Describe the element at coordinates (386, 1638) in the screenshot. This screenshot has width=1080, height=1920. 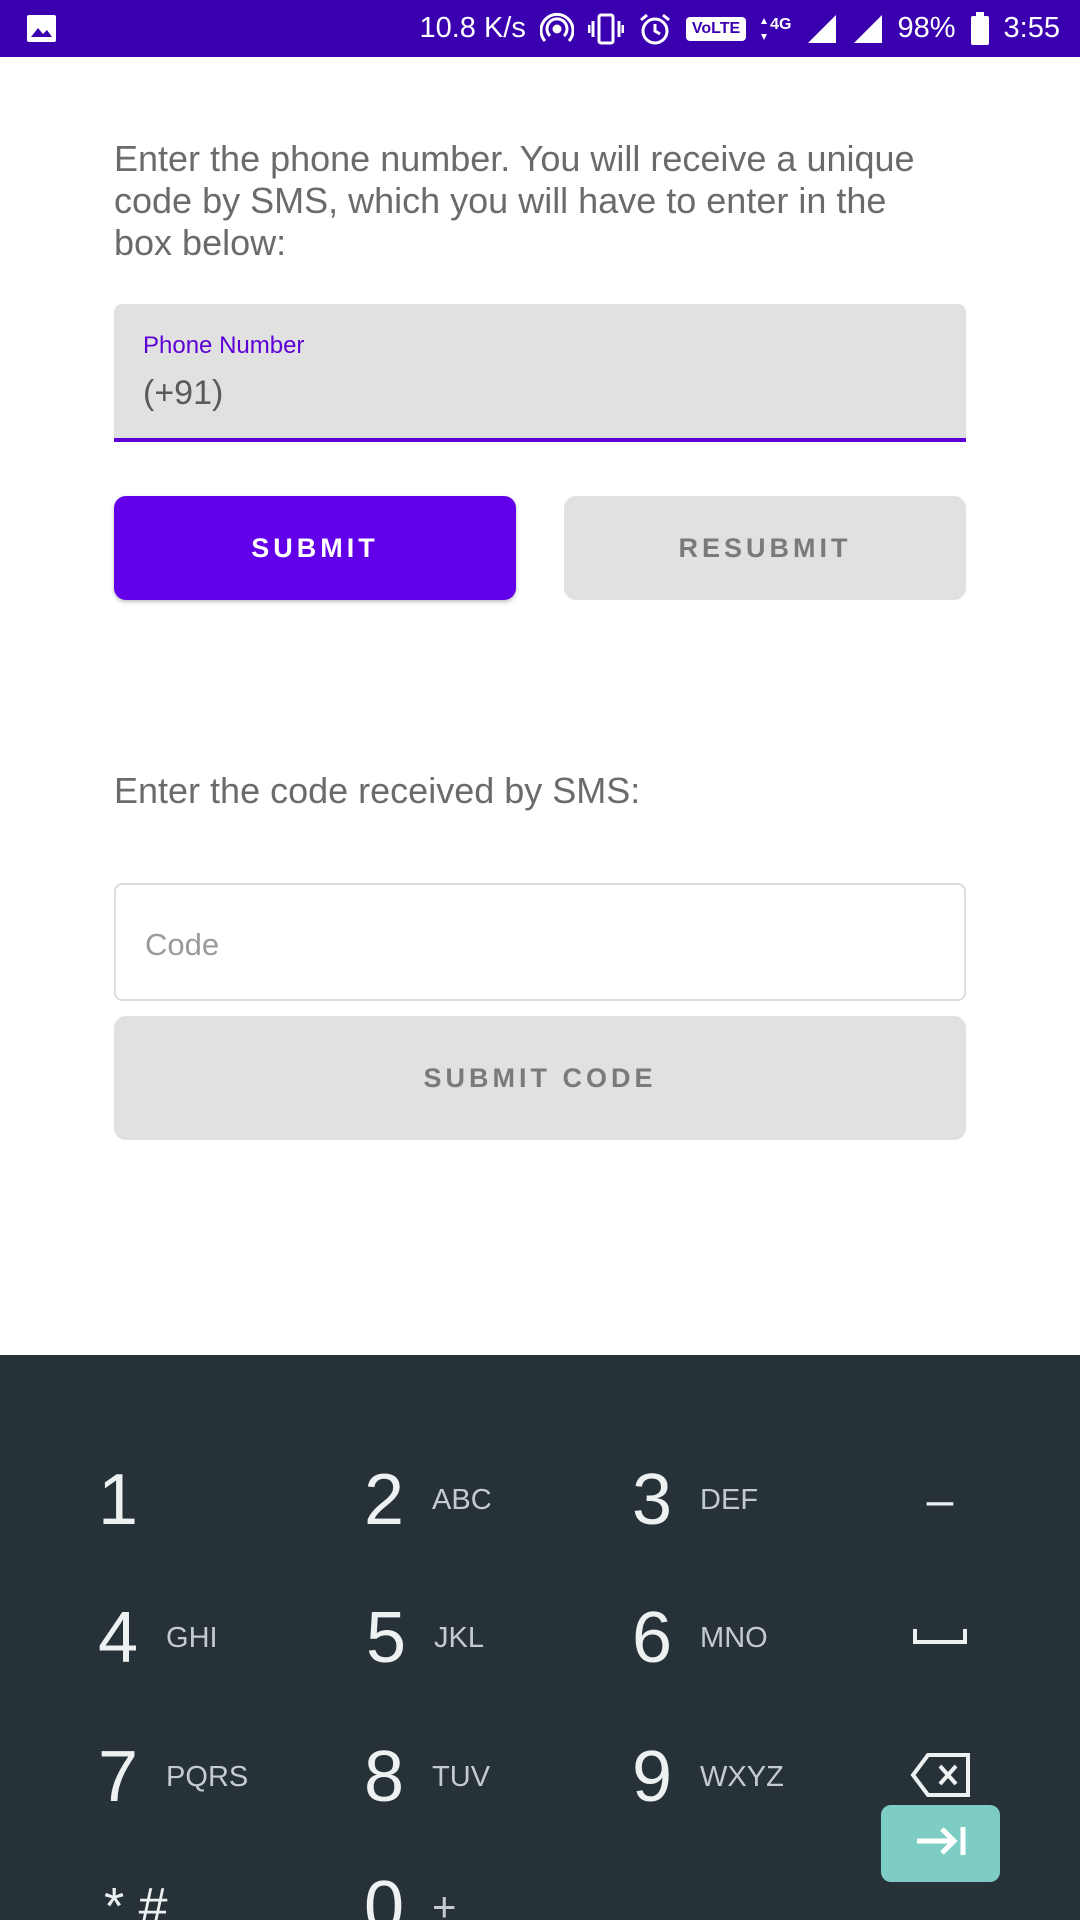
I see `key-digit: 5` at that location.